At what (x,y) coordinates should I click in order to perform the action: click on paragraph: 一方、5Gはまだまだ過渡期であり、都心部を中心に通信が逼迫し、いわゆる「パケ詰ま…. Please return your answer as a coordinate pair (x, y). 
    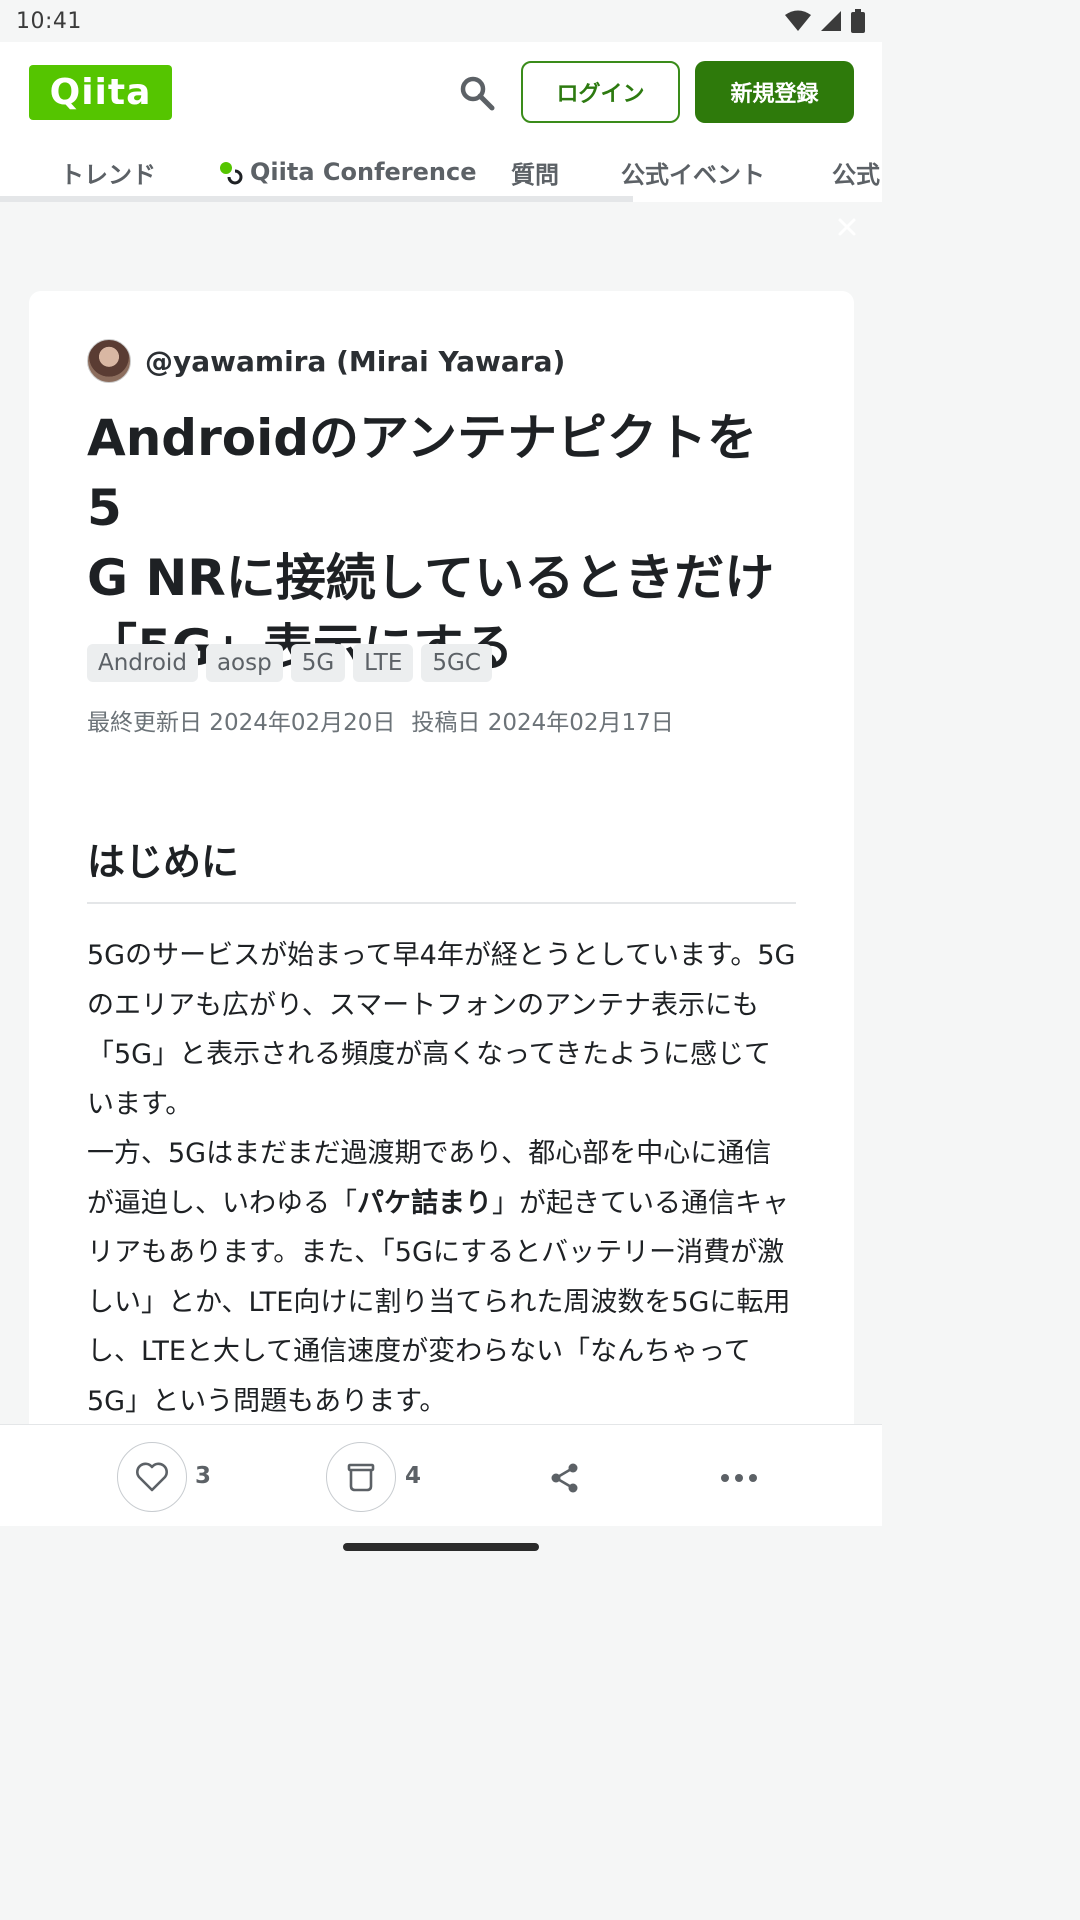
    Looking at the image, I should click on (441, 1277).